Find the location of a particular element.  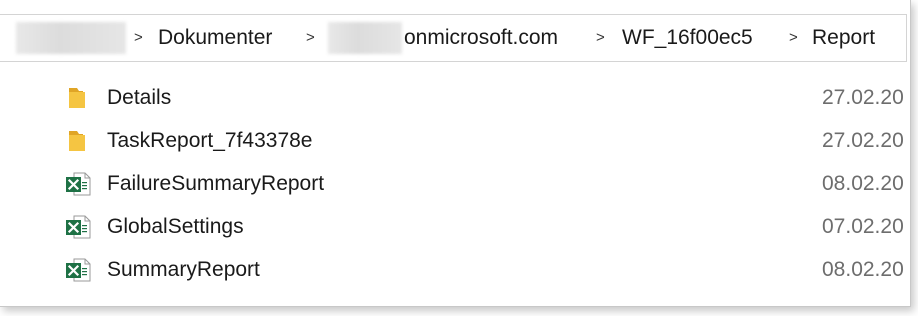

file-name: FailureSummaryReport is located at coordinates (216, 183).